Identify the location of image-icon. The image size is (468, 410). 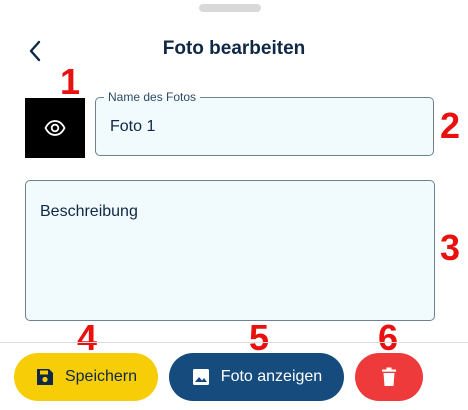
(201, 377).